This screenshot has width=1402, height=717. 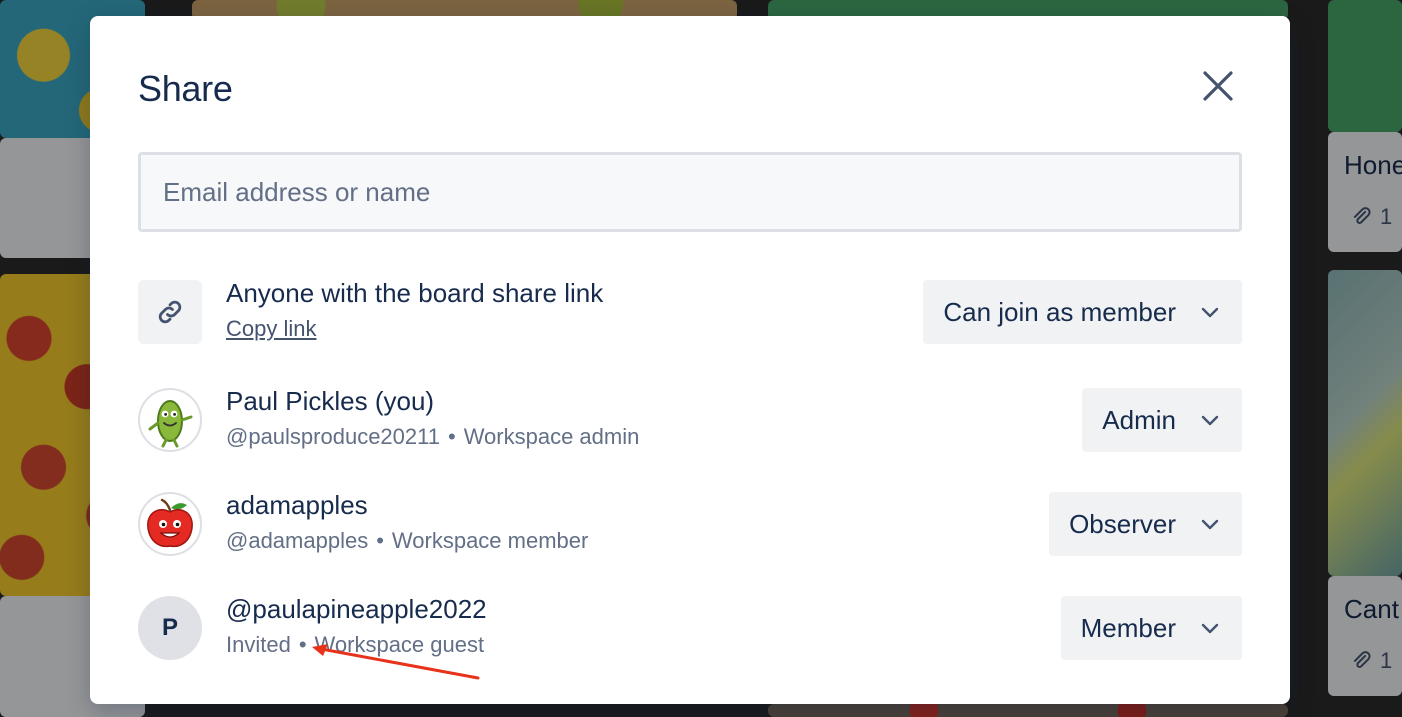 I want to click on dialog-title: Share, so click(x=185, y=88).